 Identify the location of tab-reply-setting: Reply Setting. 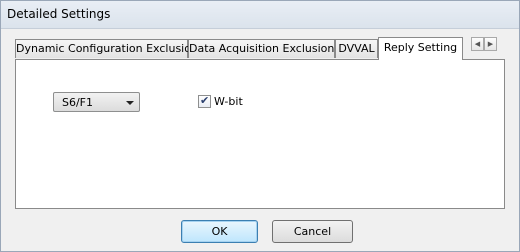
(420, 48).